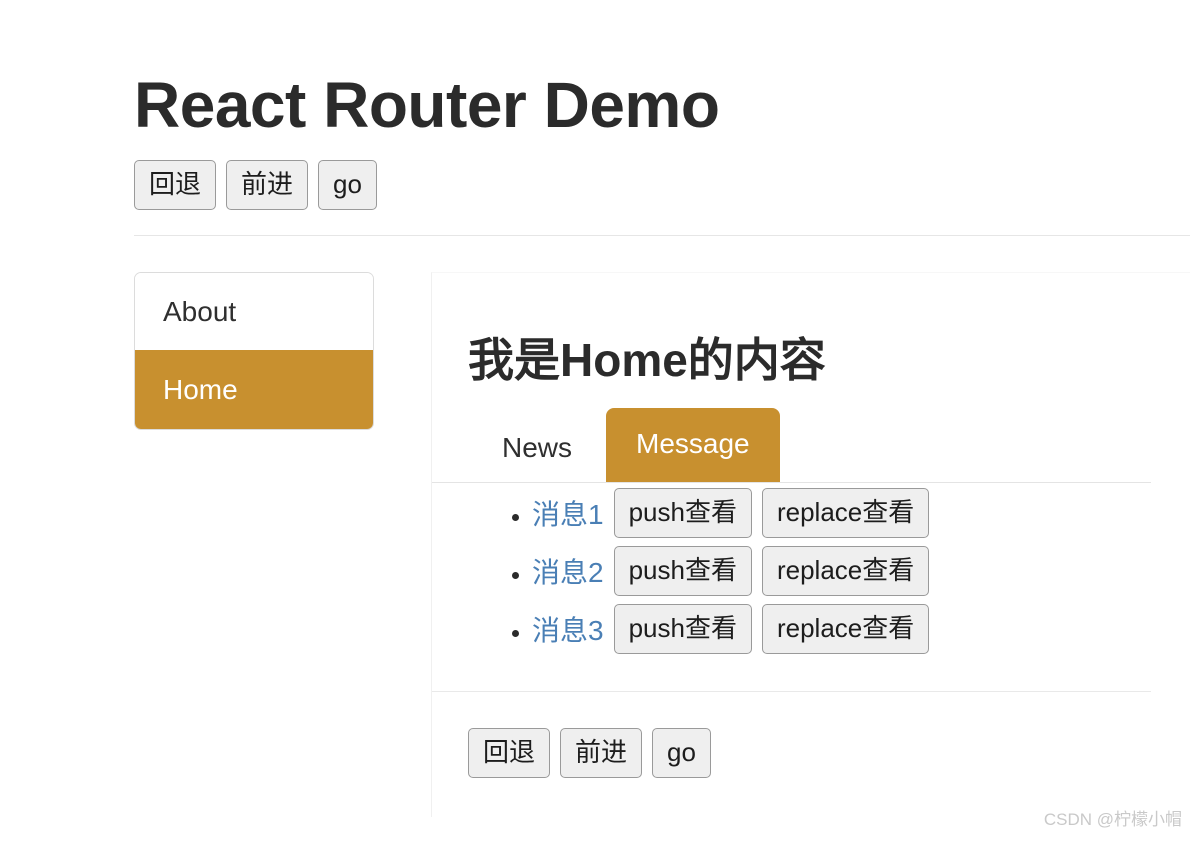 Image resolution: width=1190 pixels, height=844 pixels. I want to click on push-view-button-1: push查看, so click(682, 512).